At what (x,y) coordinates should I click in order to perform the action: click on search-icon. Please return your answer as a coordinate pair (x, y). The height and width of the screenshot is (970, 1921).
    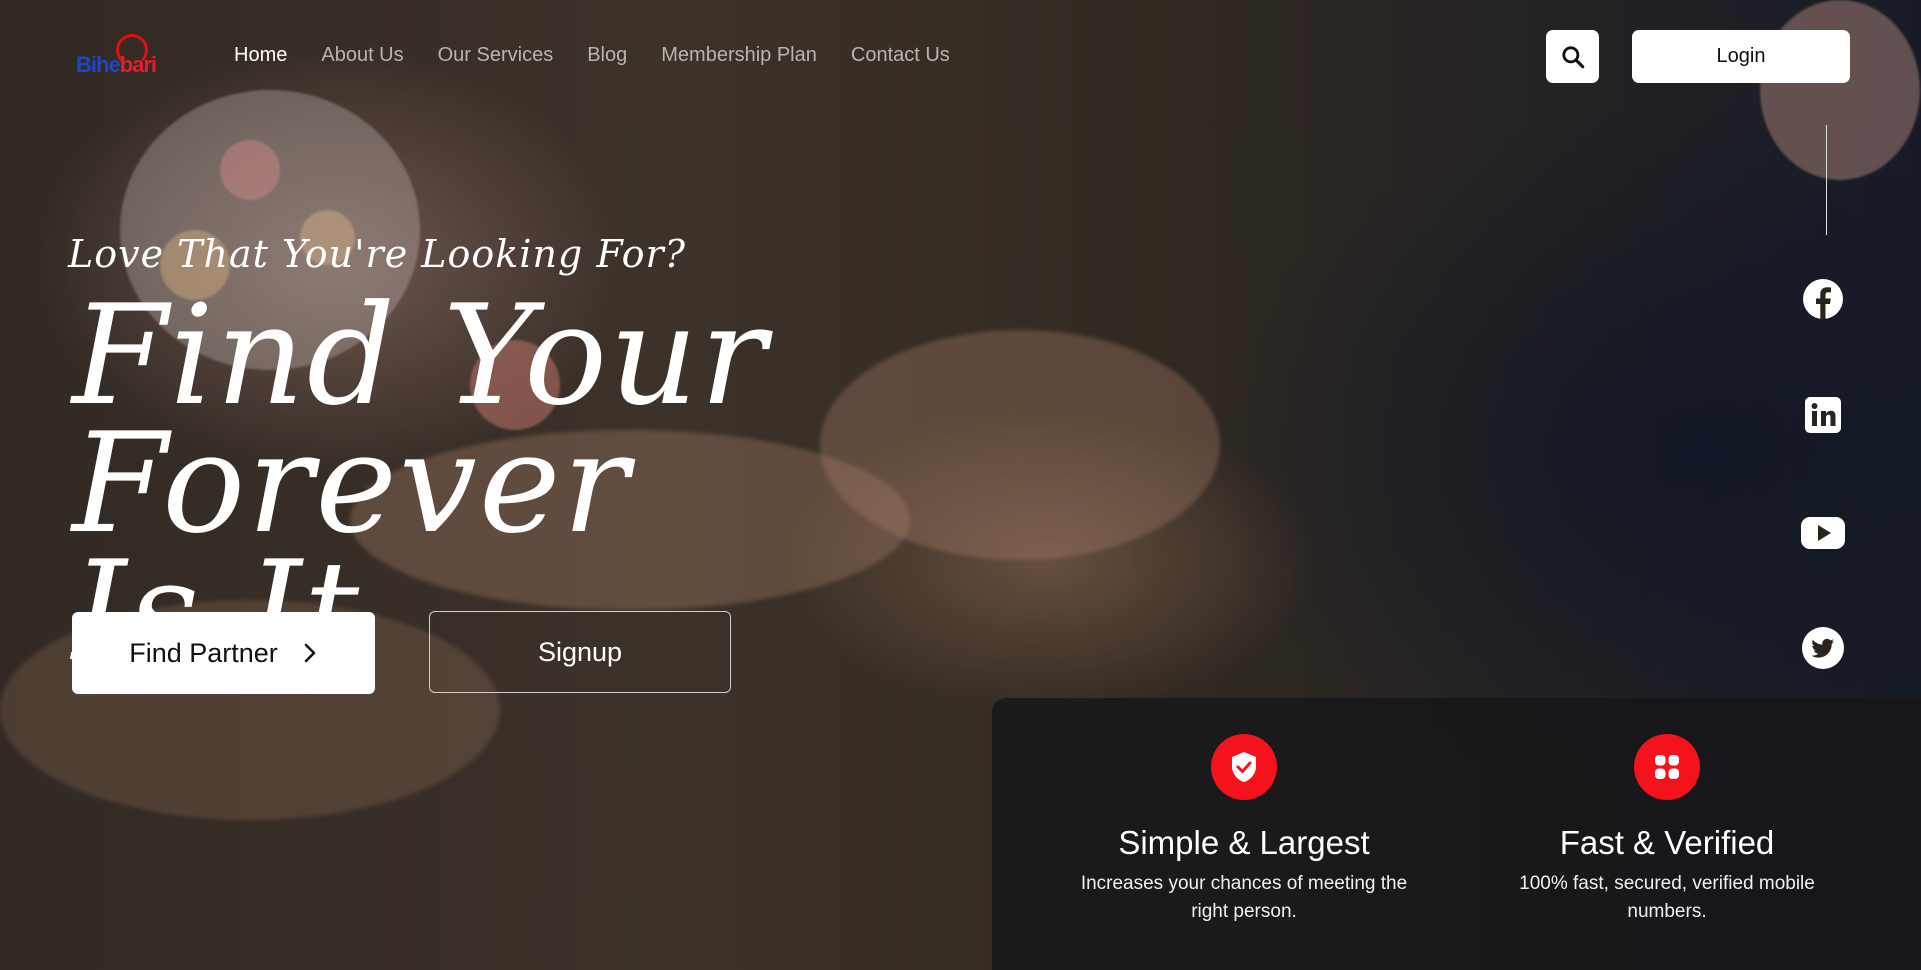
    Looking at the image, I should click on (1572, 56).